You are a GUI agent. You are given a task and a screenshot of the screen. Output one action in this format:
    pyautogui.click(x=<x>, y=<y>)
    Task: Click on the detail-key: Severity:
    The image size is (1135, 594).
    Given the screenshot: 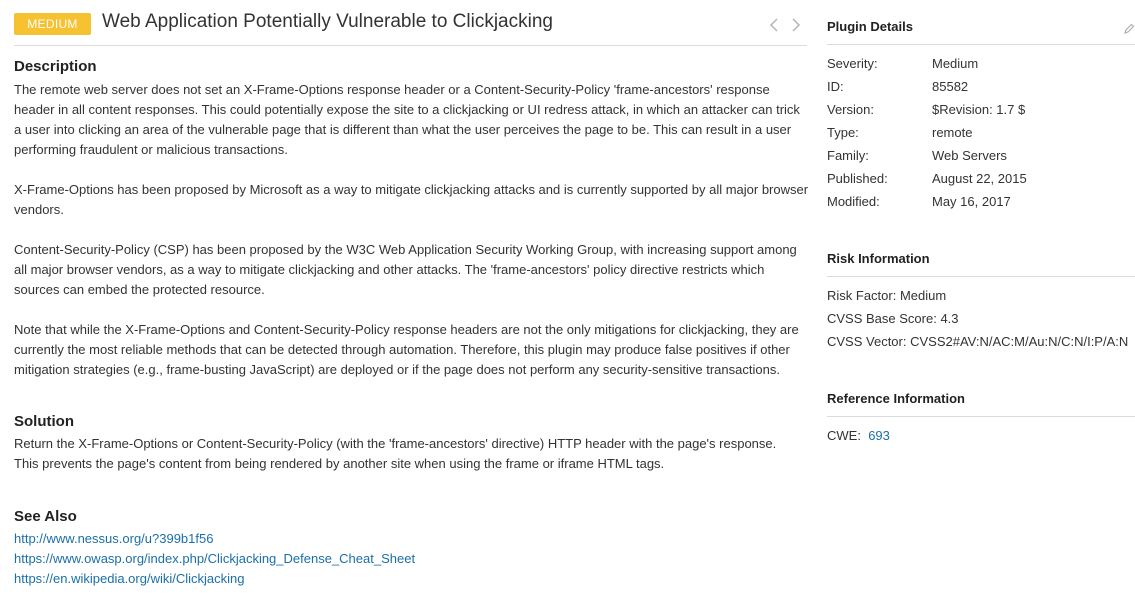 What is the action you would take?
    pyautogui.click(x=852, y=63)
    